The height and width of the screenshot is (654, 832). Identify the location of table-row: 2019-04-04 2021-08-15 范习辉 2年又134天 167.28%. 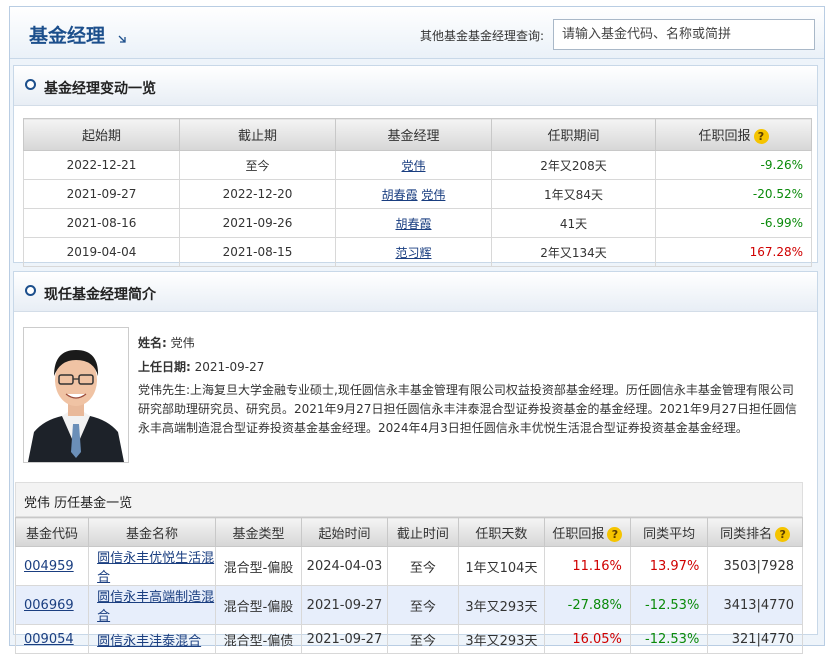
(417, 252).